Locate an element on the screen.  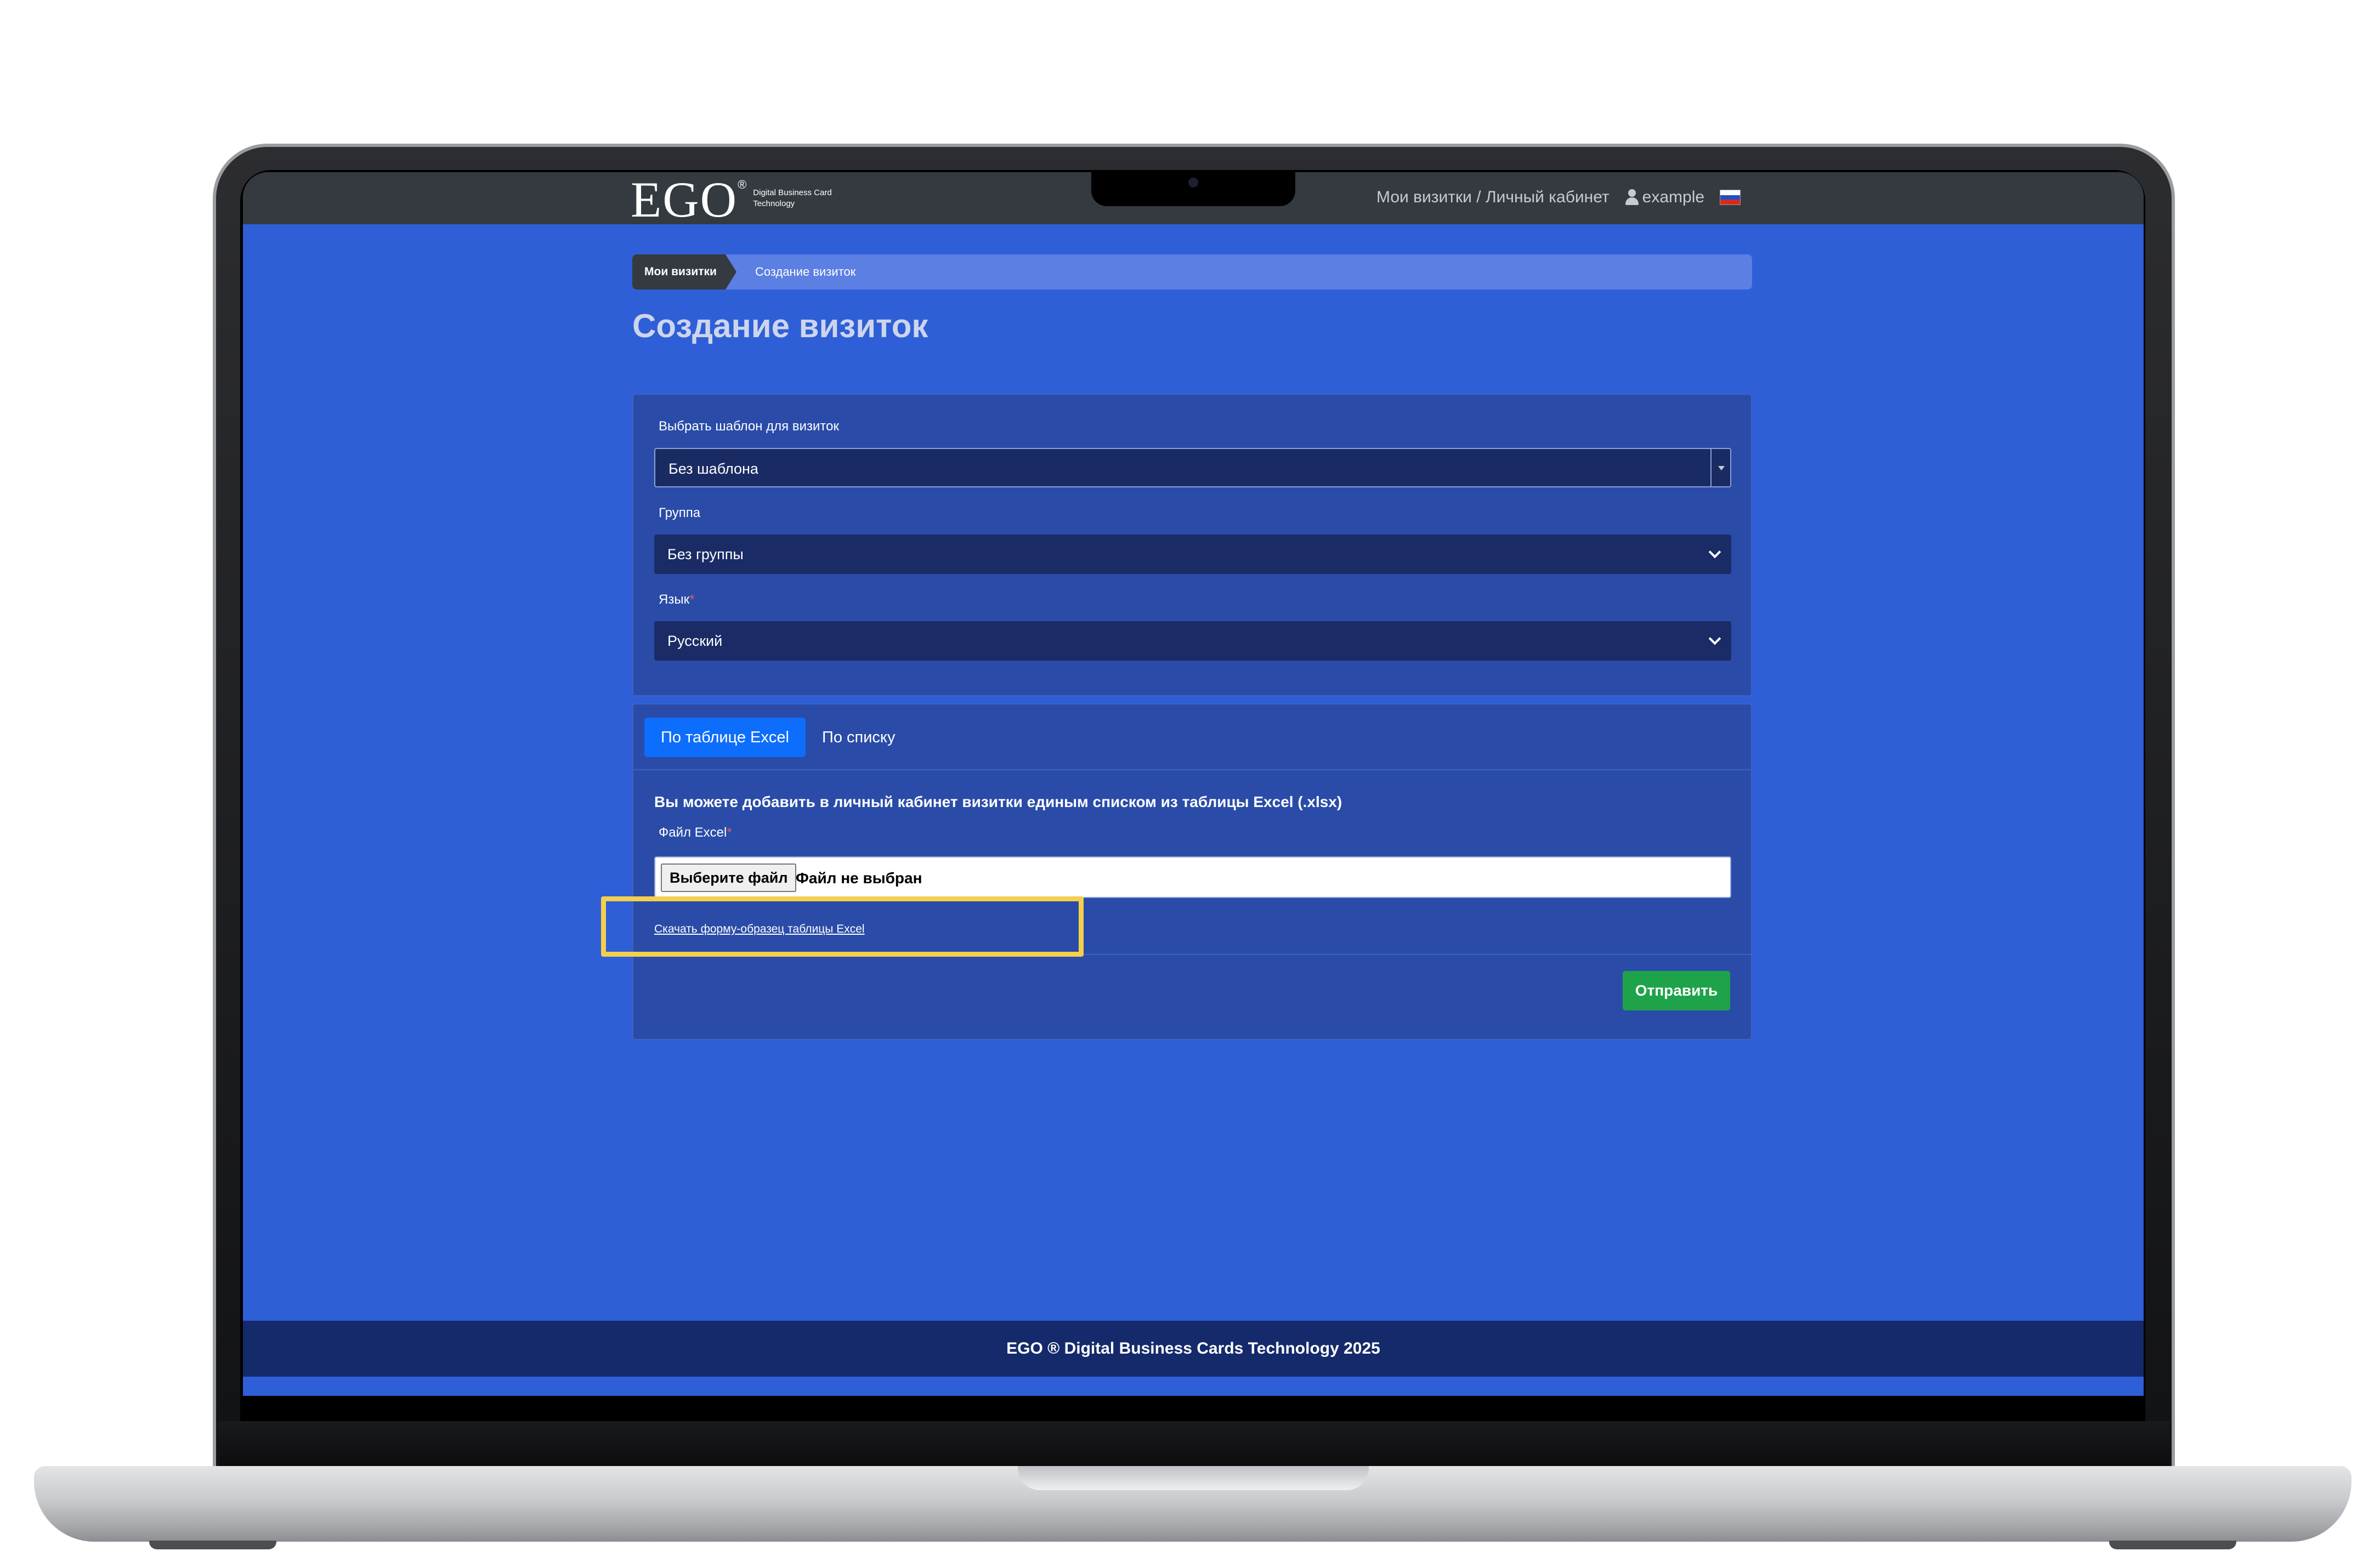
template-select-value: Без шаблона is located at coordinates (713, 469).